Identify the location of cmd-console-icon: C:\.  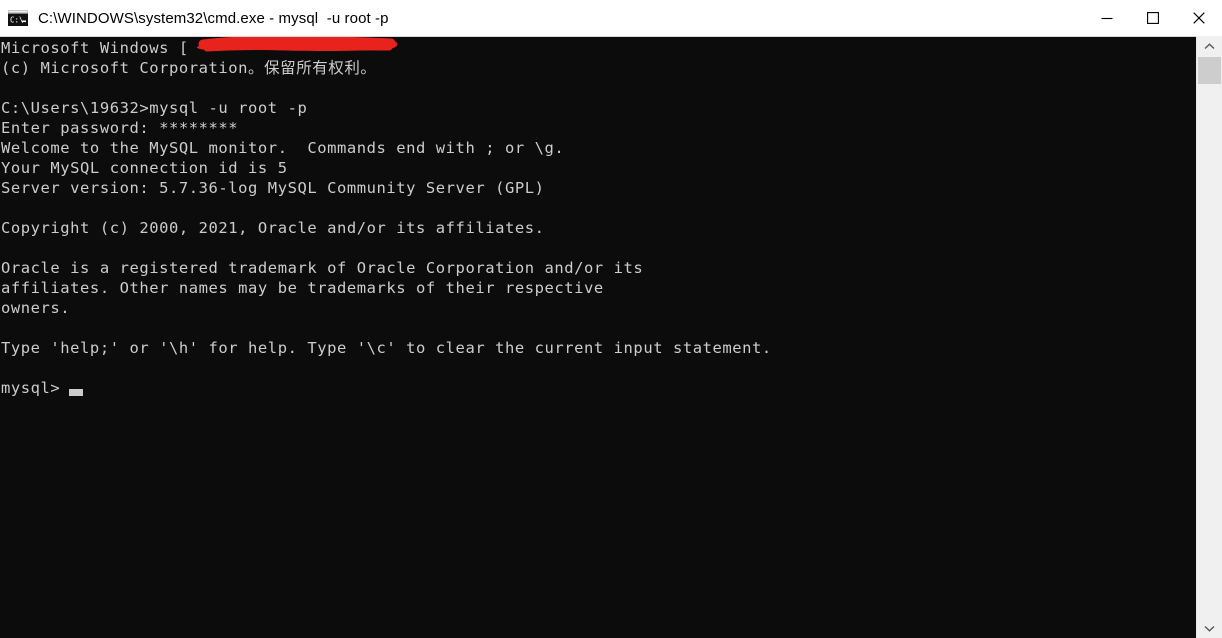
(18, 18).